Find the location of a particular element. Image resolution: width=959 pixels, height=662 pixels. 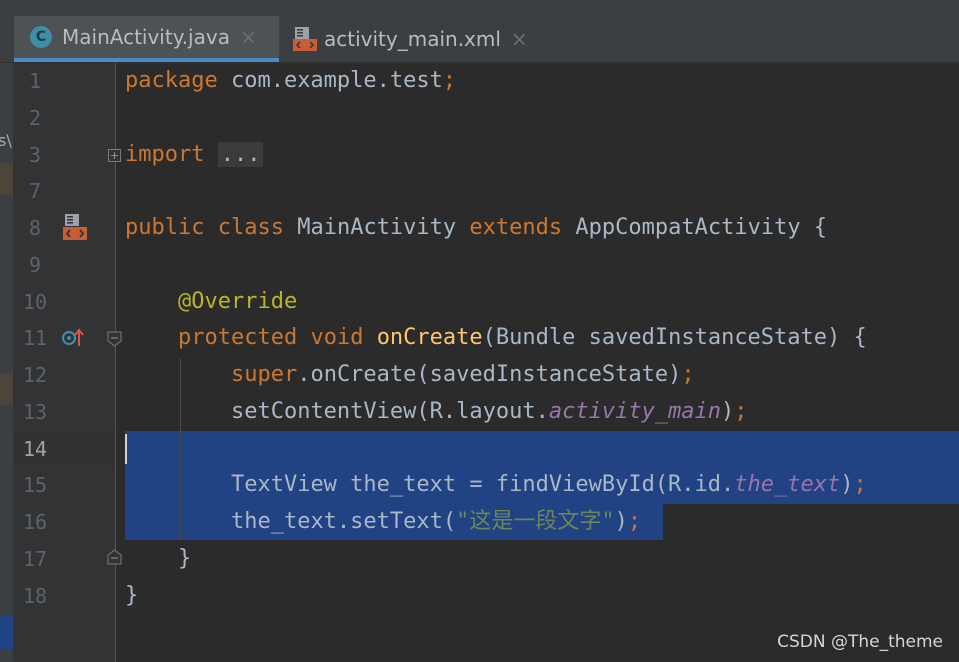

class-name: MainActivity is located at coordinates (377, 227).